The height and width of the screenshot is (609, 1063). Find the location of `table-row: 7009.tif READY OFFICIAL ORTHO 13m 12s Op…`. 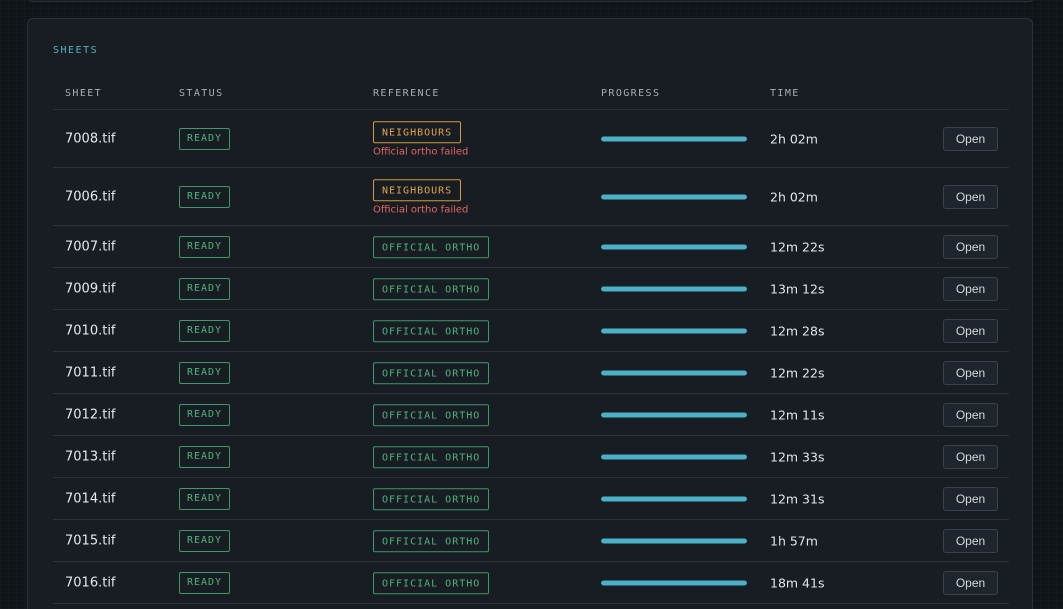

table-row: 7009.tif READY OFFICIAL ORTHO 13m 12s Op… is located at coordinates (531, 289).